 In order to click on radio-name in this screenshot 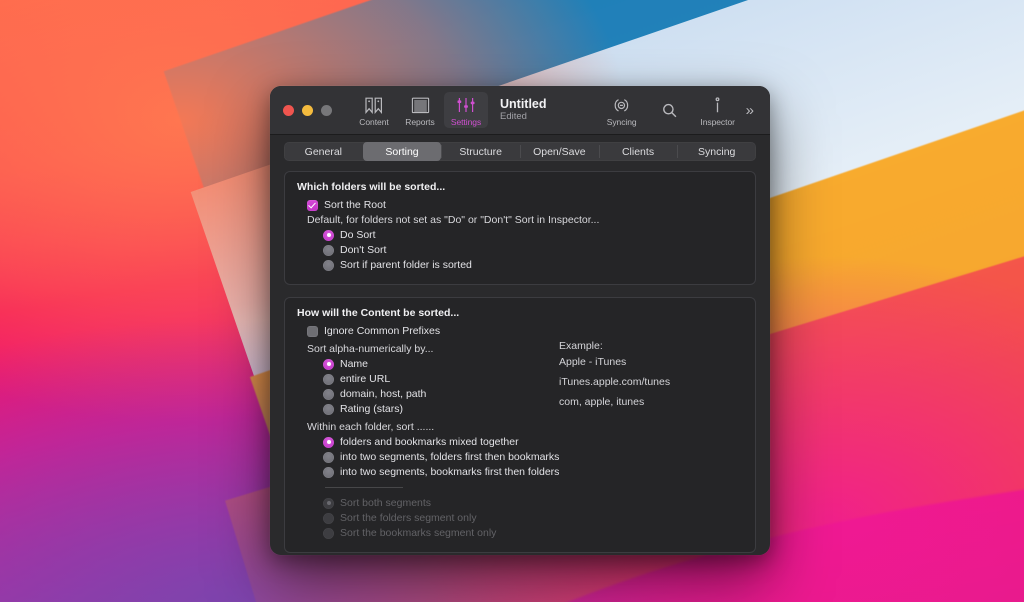, I will do `click(328, 364)`.